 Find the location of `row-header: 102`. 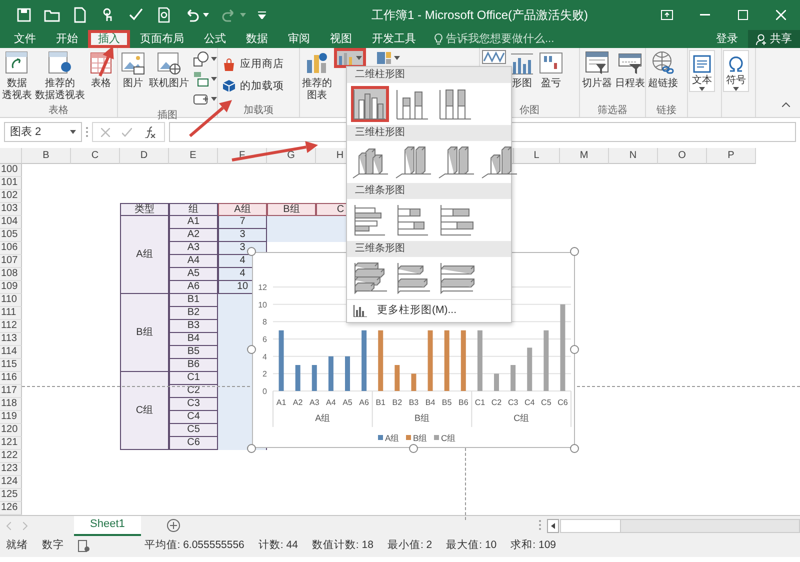

row-header: 102 is located at coordinates (11, 196).